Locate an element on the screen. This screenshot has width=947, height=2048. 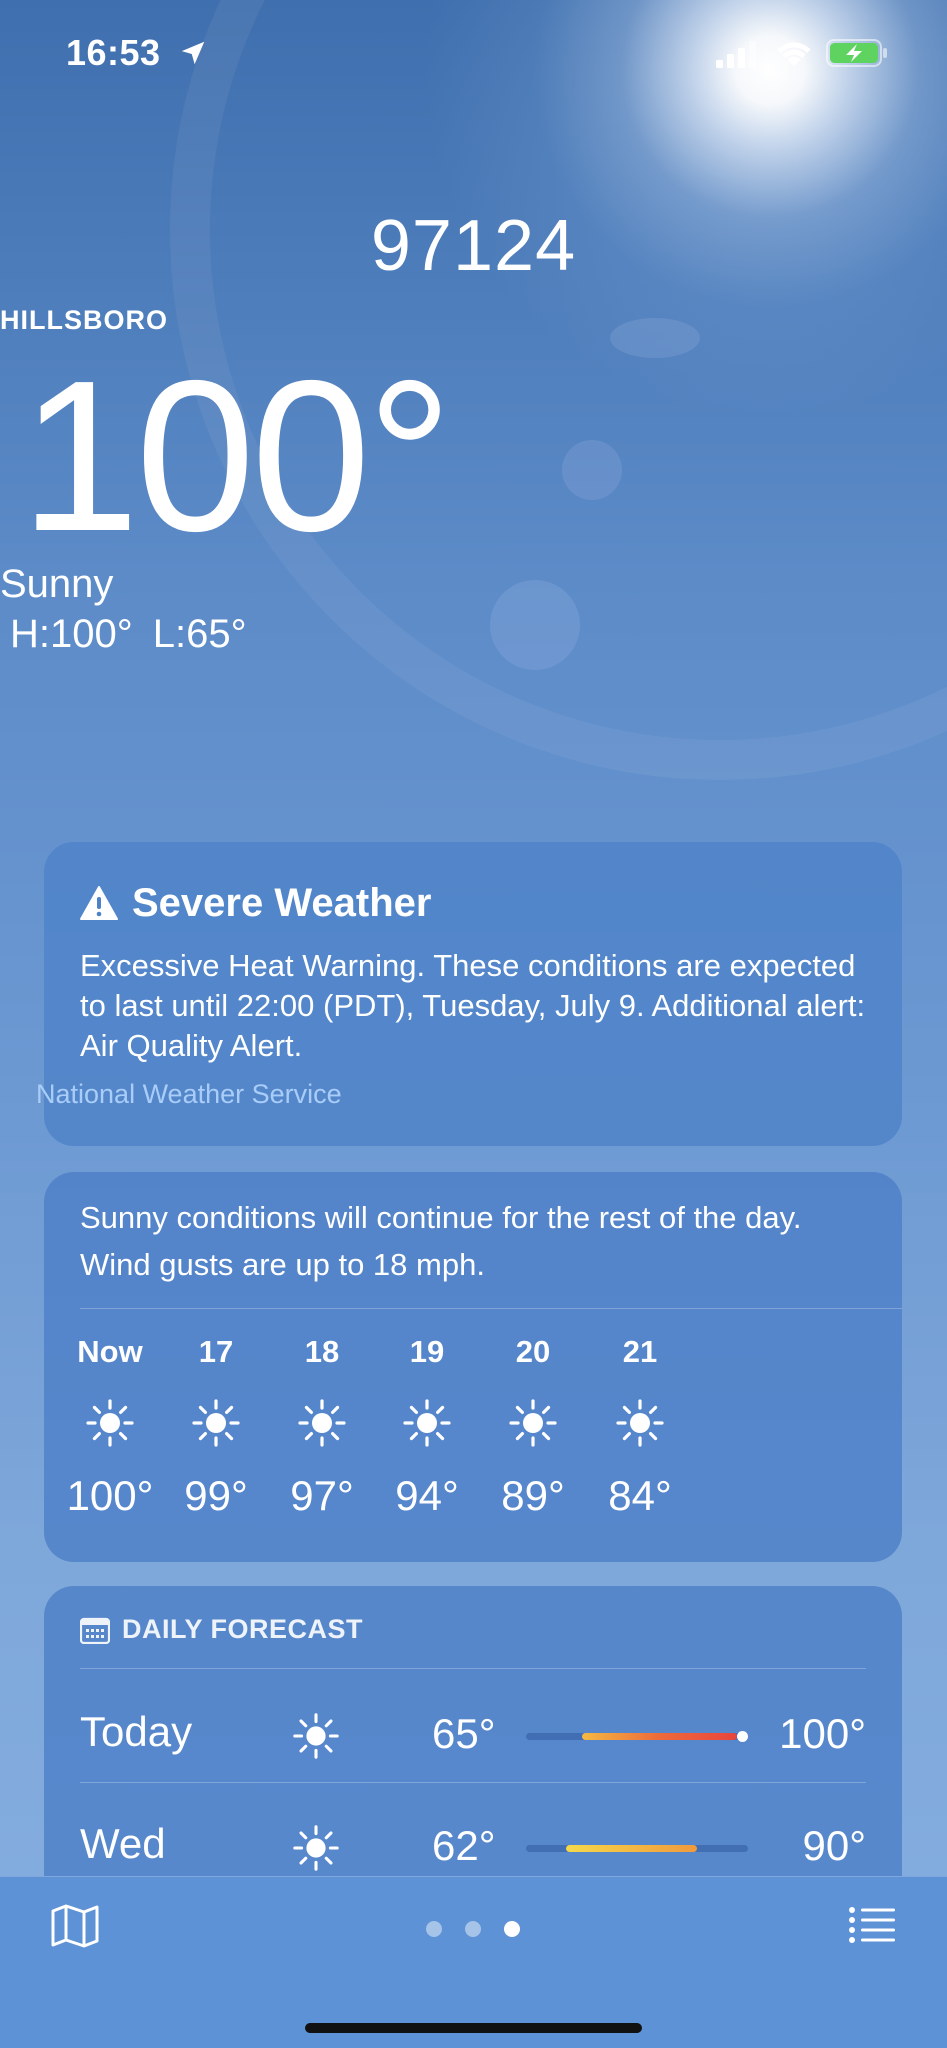
status-time: 16:53 is located at coordinates (113, 52).